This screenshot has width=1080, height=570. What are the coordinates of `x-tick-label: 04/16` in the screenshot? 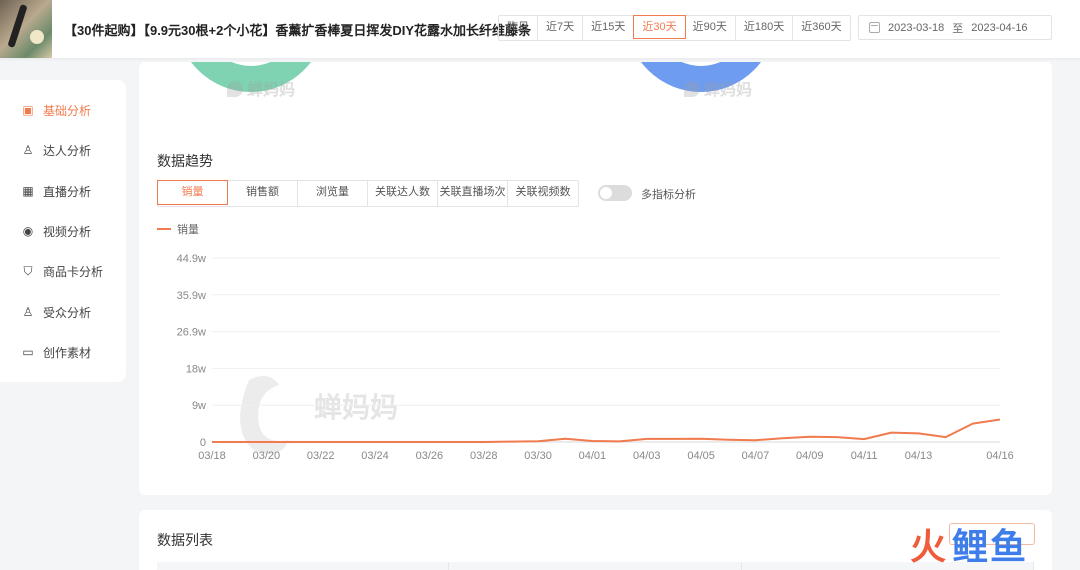 It's located at (1000, 456).